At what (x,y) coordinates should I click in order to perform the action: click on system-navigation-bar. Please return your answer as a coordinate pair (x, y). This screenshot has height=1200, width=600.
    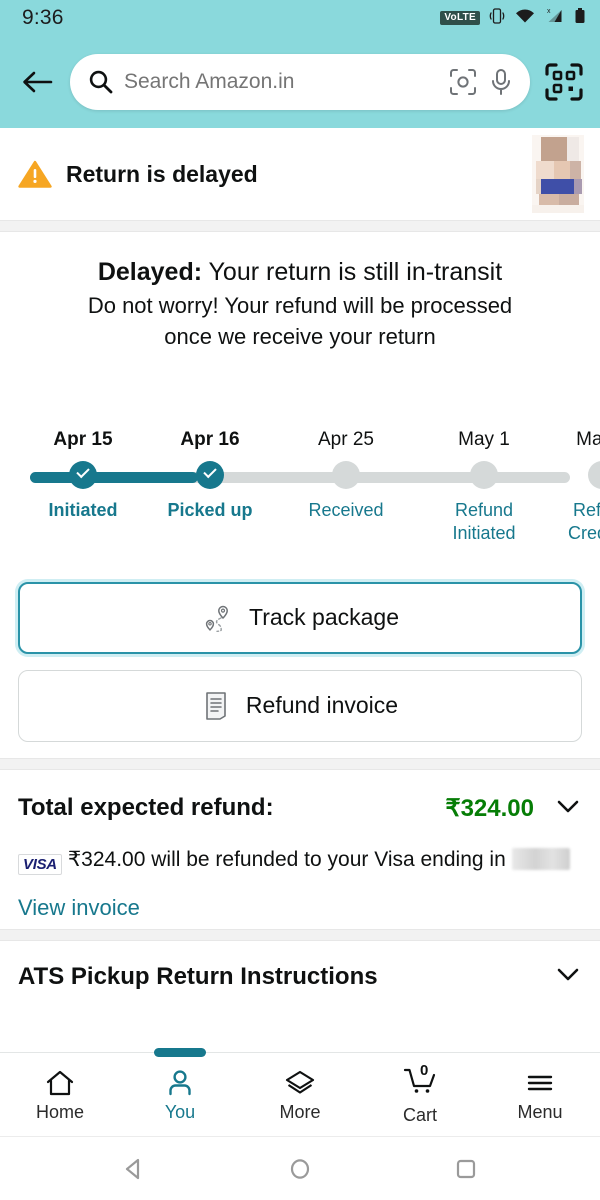
    Looking at the image, I should click on (300, 1168).